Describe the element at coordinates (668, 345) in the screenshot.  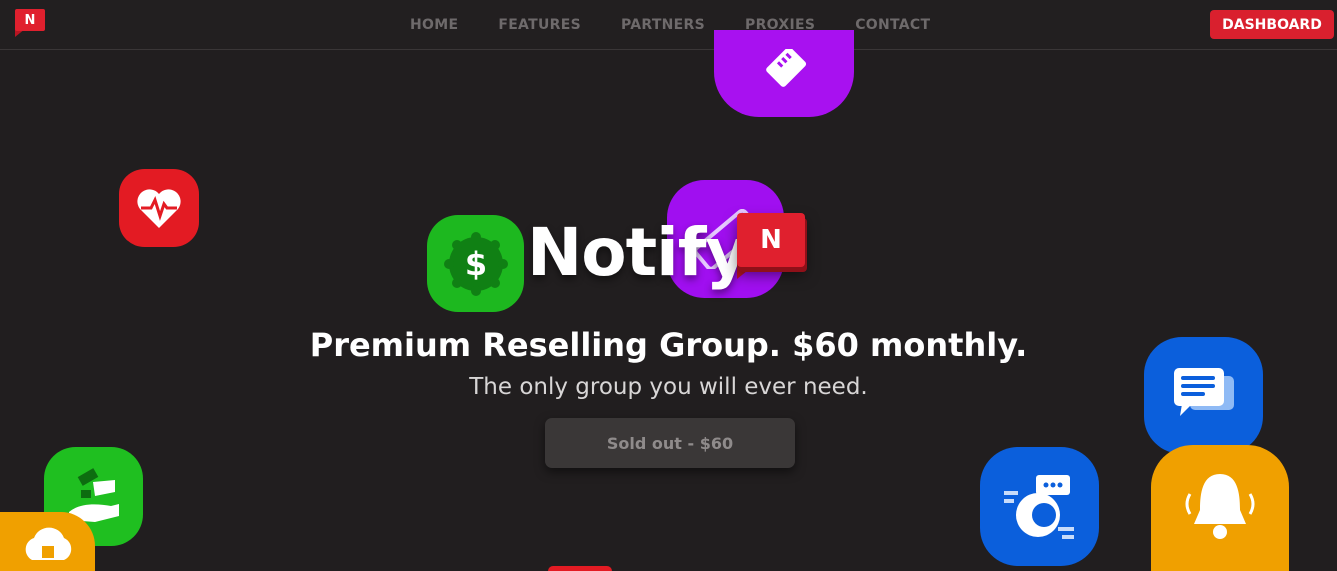
I see `hero-headline: Premium Reselling Group. $60 monthly.` at that location.